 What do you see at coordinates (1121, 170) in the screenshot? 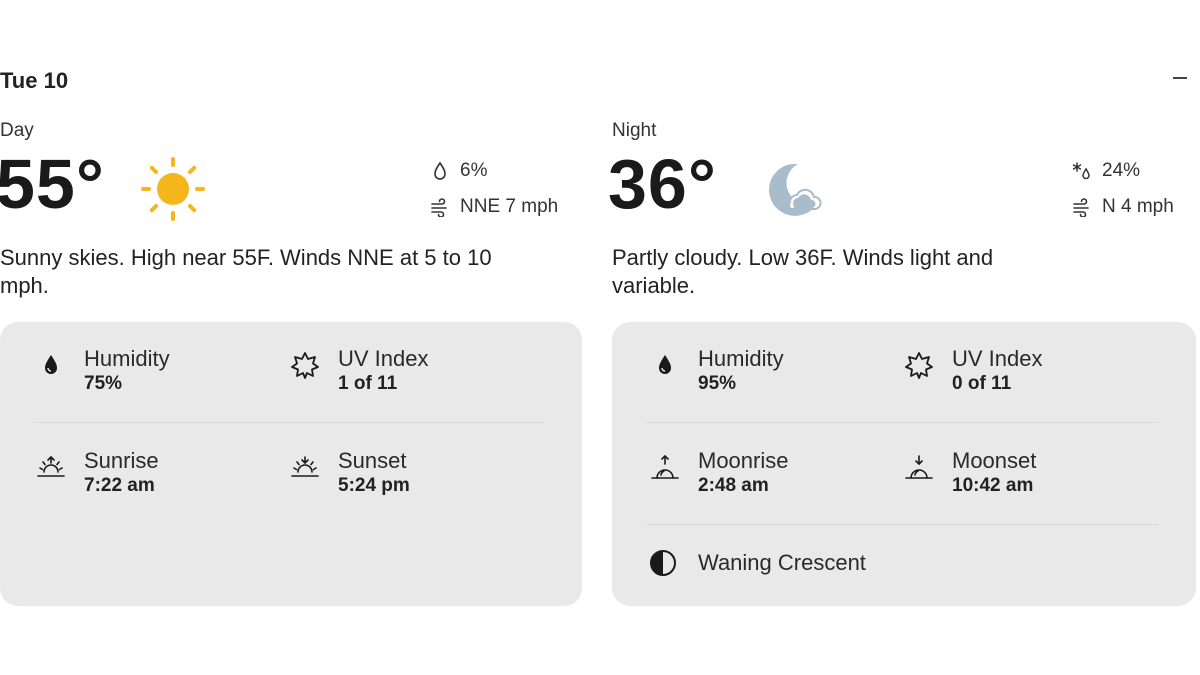
I see `night-precip-value: 24%` at bounding box center [1121, 170].